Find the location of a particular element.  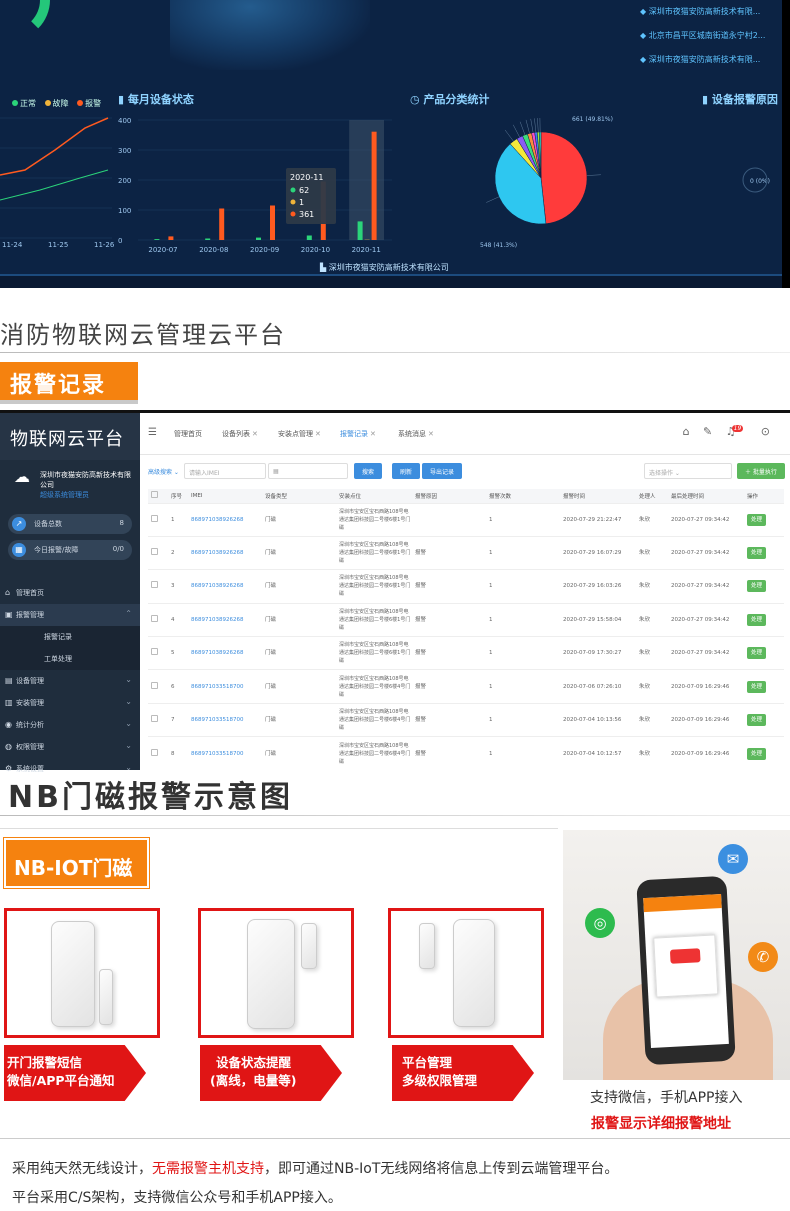

stat-device-total: ↗ 设备总数 8 is located at coordinates (70, 524).